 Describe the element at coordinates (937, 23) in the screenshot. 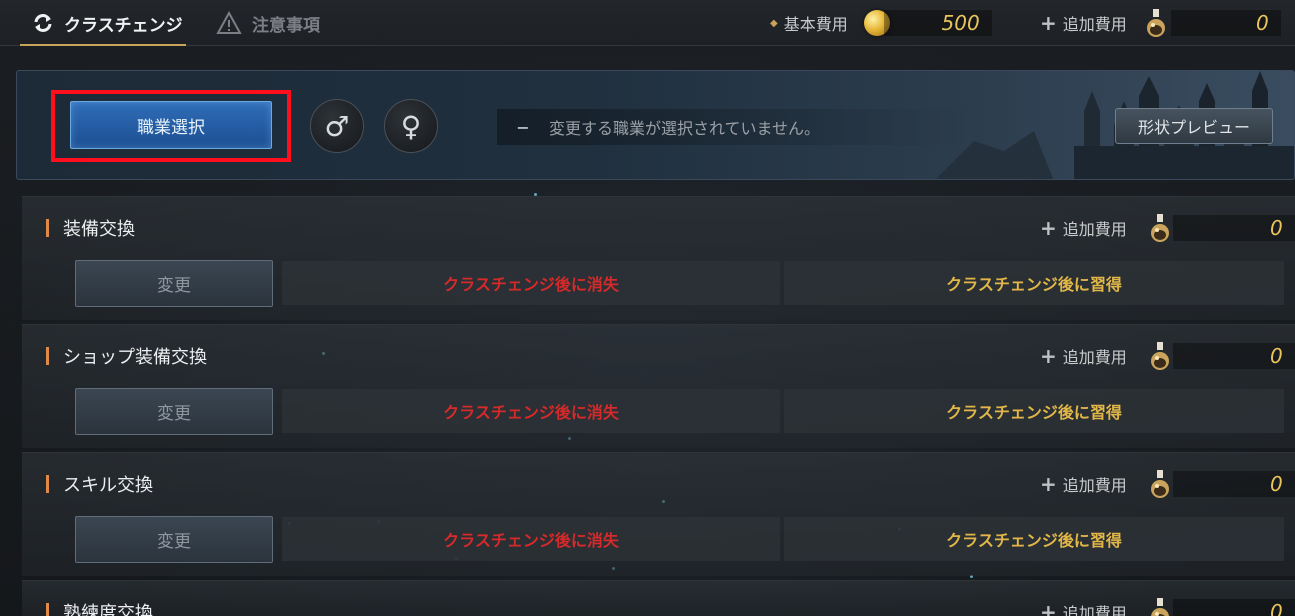

I see `base-cost-value: 500` at that location.